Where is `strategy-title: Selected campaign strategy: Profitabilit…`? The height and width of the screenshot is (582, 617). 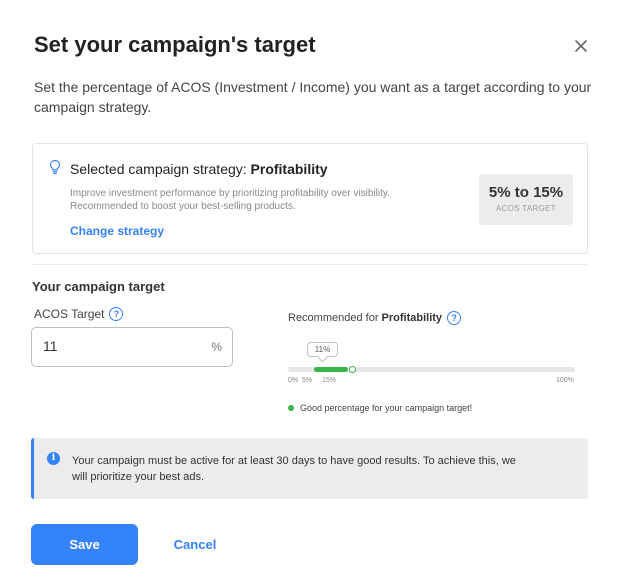
strategy-title: Selected campaign strategy: Profitabilit… is located at coordinates (199, 169).